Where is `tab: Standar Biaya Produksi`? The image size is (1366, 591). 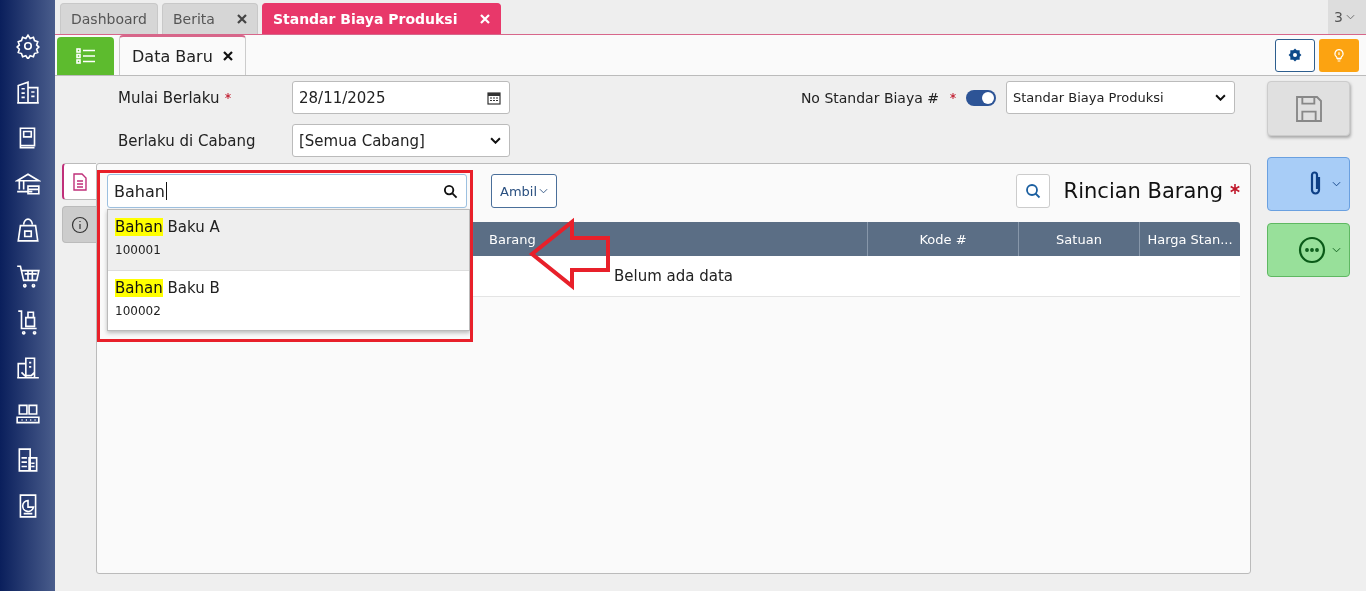 tab: Standar Biaya Produksi is located at coordinates (381, 18).